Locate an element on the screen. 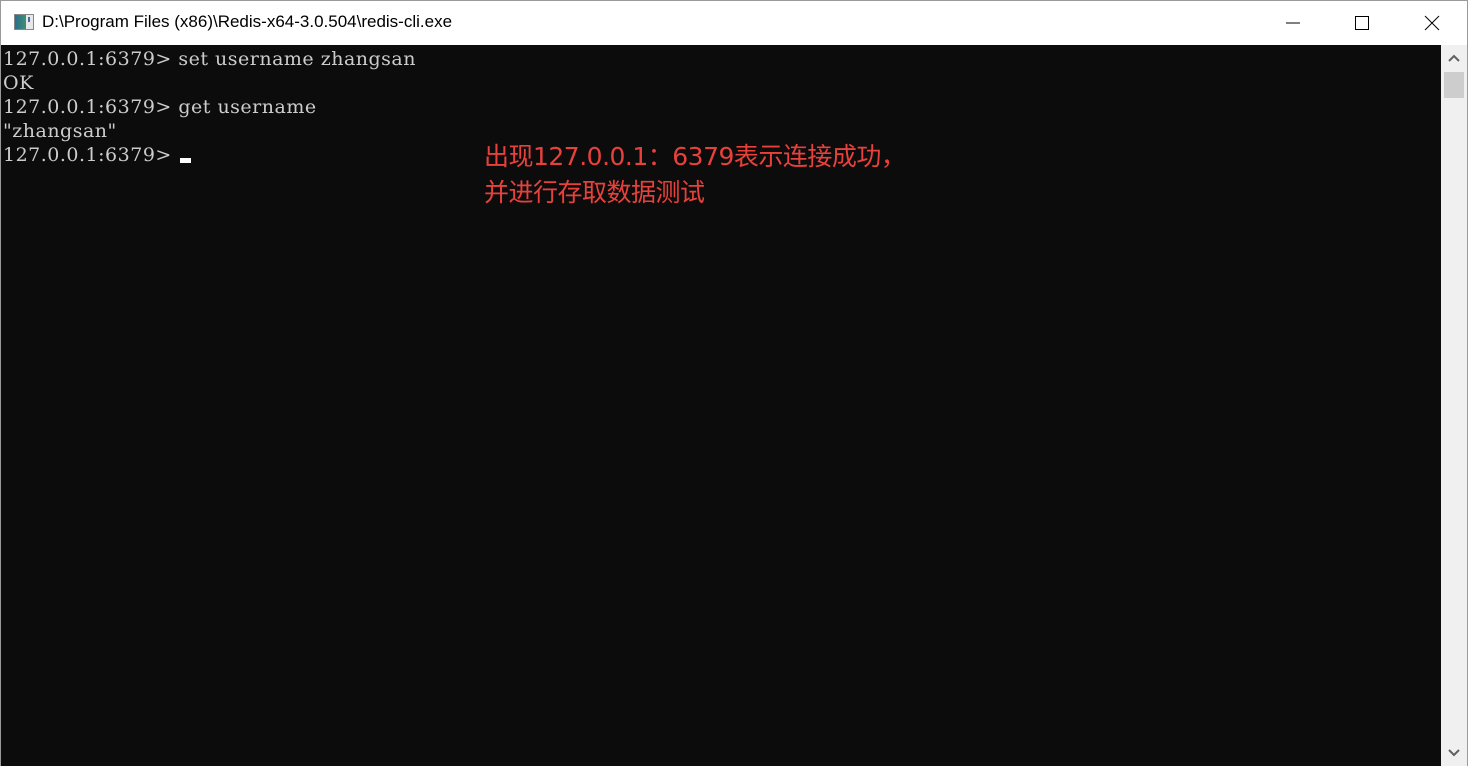  annotation-line-2: 并进行存取数据测试 is located at coordinates (594, 192).